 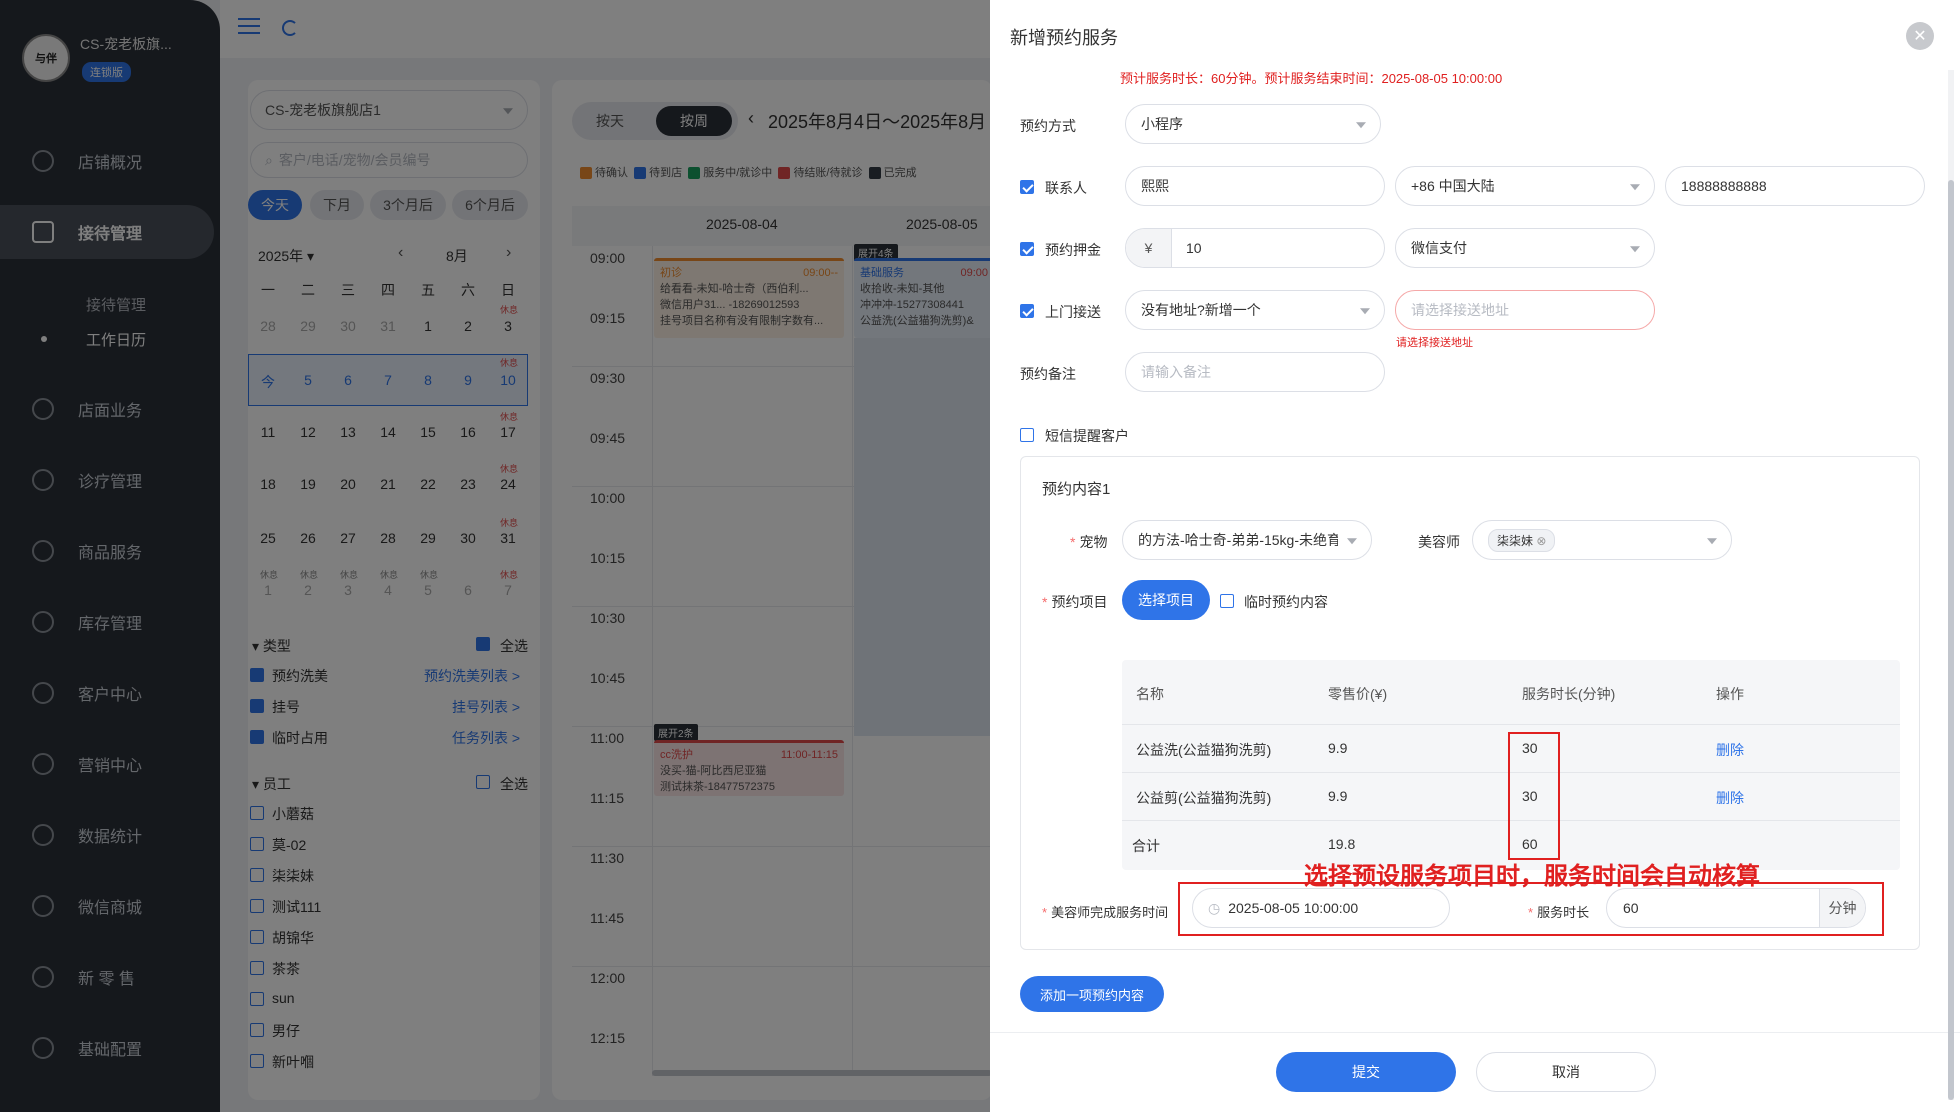 I want to click on table-header: 零售价(¥), so click(x=1358, y=694).